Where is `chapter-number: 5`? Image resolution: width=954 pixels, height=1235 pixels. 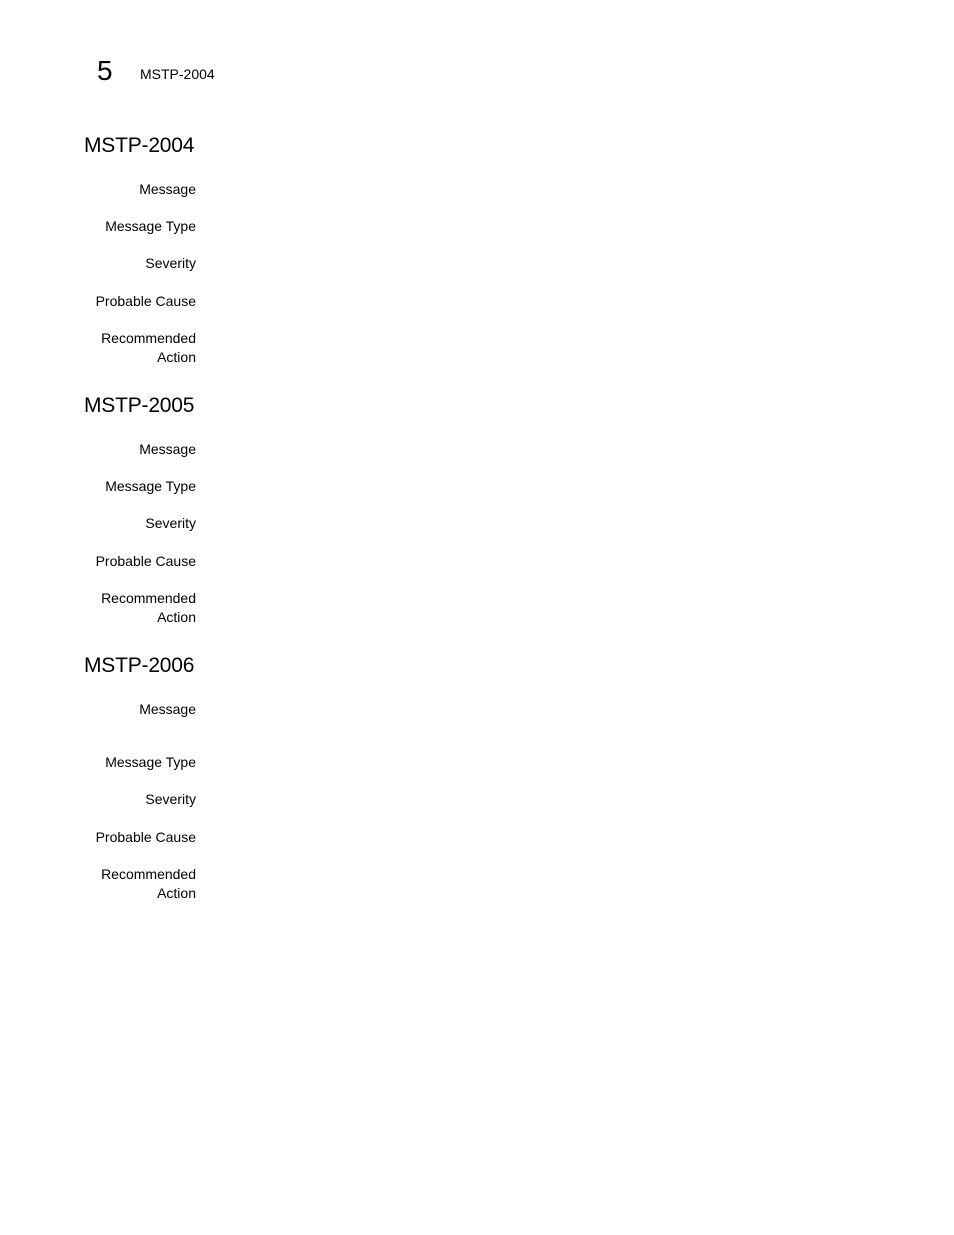 chapter-number: 5 is located at coordinates (105, 70).